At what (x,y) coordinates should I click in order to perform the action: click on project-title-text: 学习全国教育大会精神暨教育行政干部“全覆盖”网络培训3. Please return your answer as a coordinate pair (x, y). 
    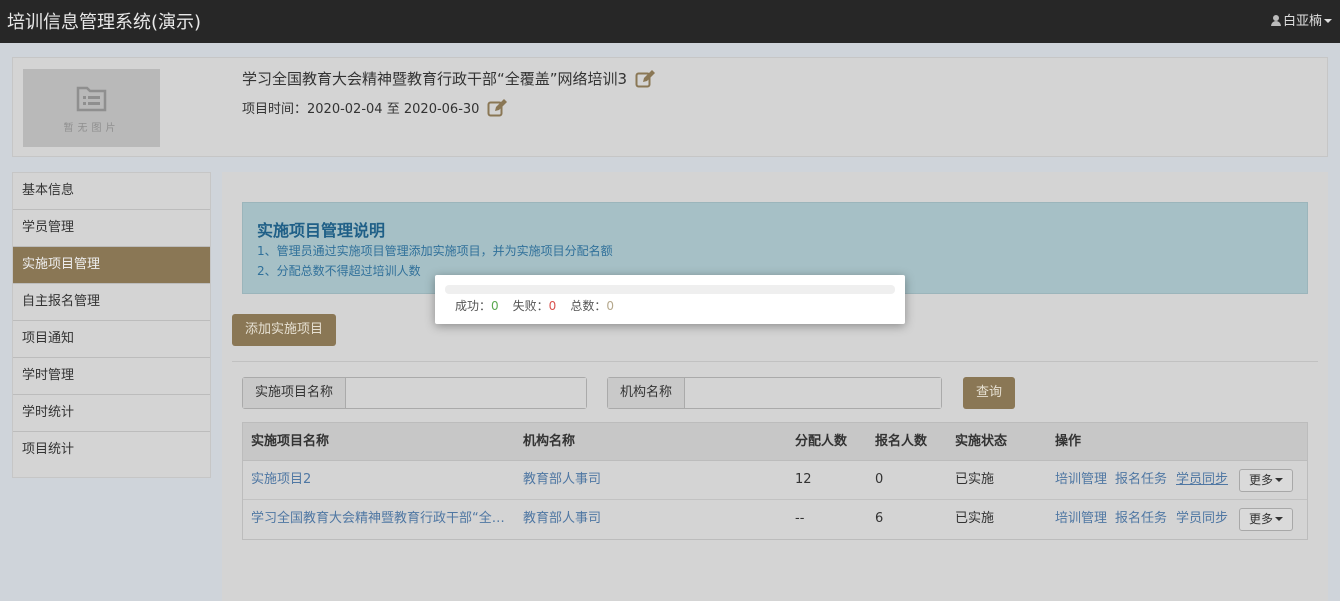
    Looking at the image, I should click on (435, 79).